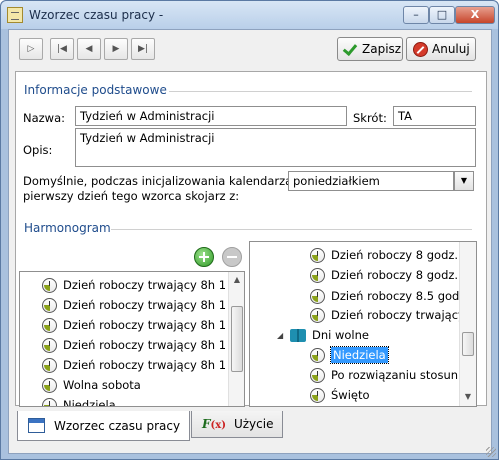  I want to click on tree-item: Po rozwiązaniu stosunku, so click(391, 375).